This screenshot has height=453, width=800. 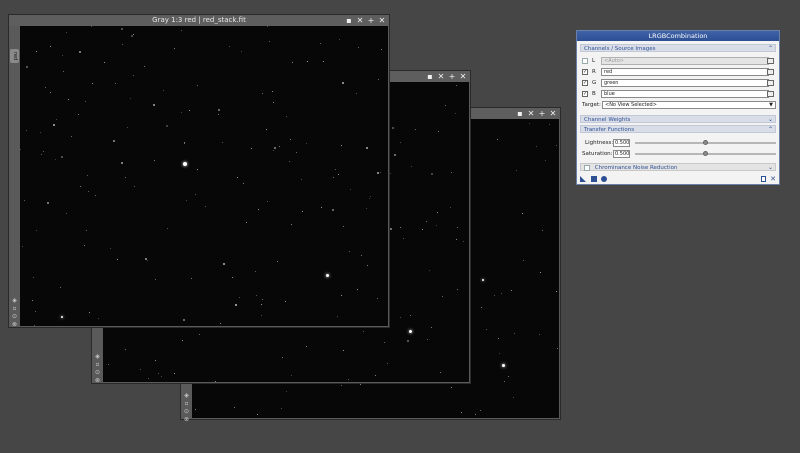 What do you see at coordinates (685, 61) in the screenshot?
I see `channel-l-field: <Auto>` at bounding box center [685, 61].